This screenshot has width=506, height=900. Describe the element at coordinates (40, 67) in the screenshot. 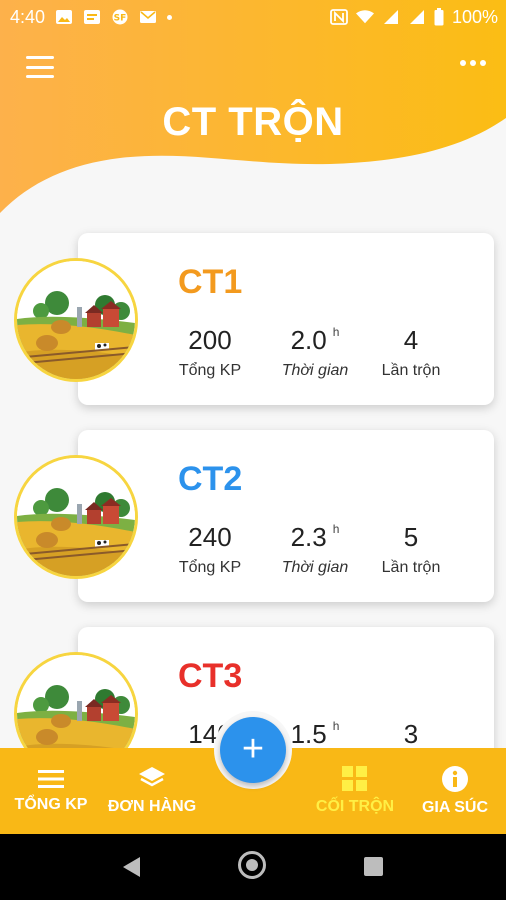

I see `hamburger-menu-icon` at that location.